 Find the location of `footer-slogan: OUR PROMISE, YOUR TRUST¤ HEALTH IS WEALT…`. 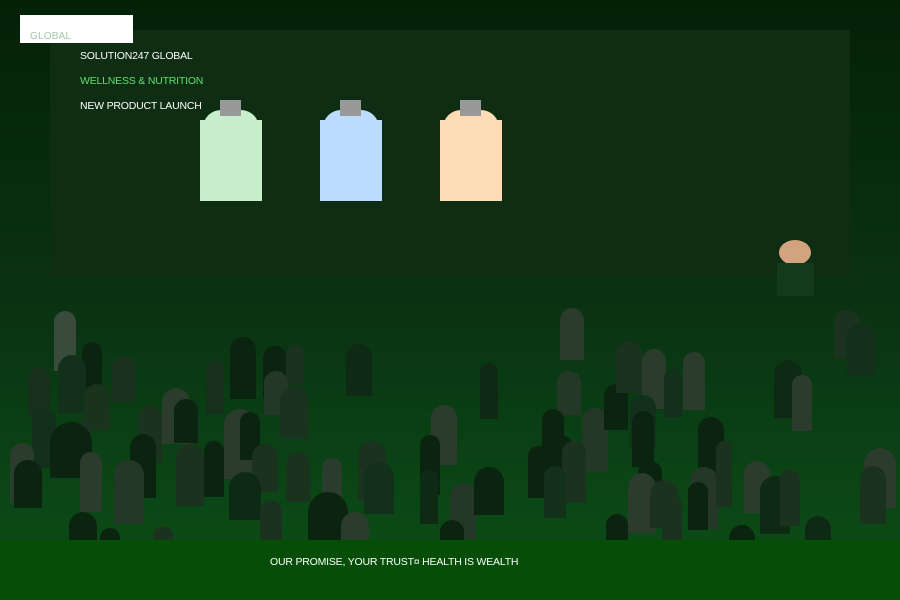

footer-slogan: OUR PROMISE, YOUR TRUST¤ HEALTH IS WEALT… is located at coordinates (394, 562).